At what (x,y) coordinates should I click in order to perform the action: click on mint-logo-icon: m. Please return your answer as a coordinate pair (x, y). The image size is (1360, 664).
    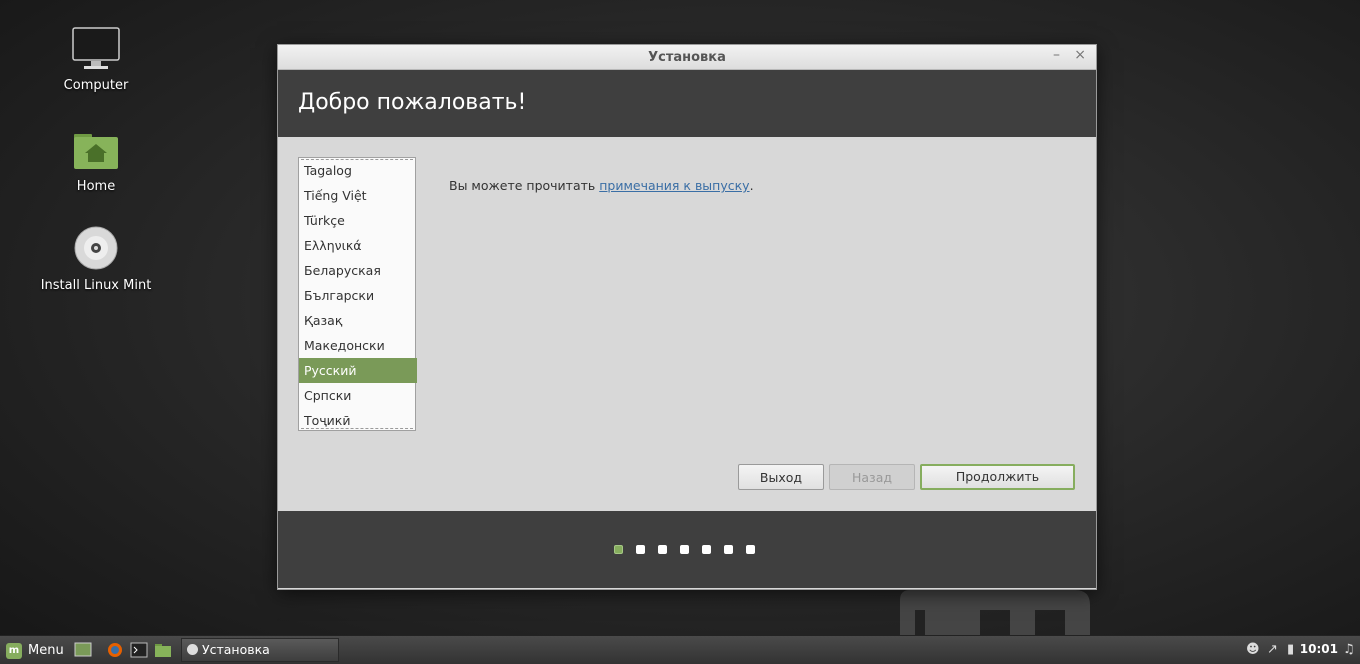
    Looking at the image, I should click on (14, 650).